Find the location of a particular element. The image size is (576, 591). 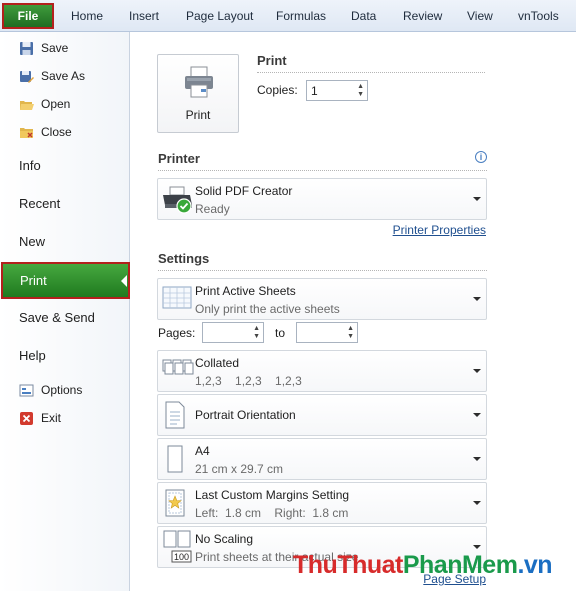

svg-text: 100 is located at coordinates (181, 557).